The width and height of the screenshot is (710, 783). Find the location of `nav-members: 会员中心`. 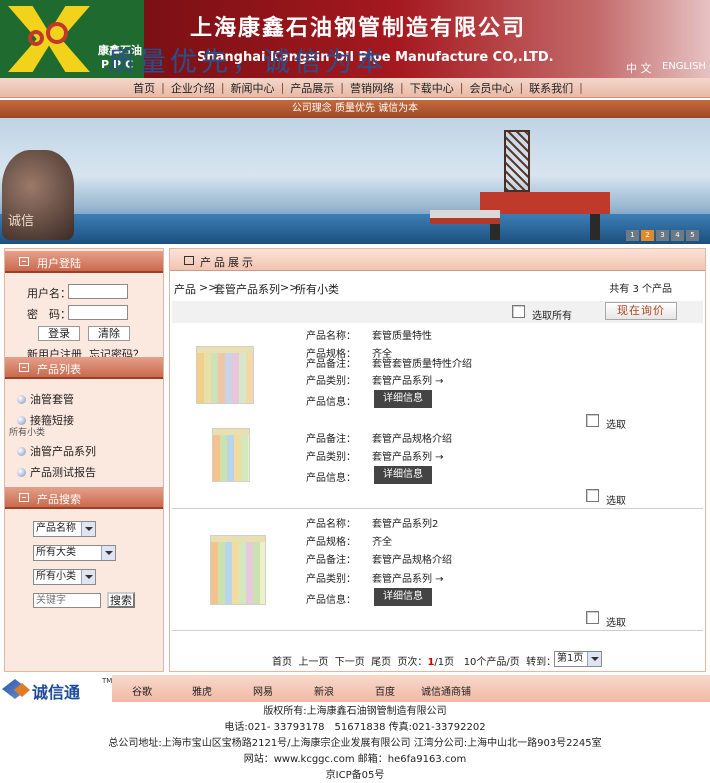

nav-members: 会员中心 is located at coordinates (491, 88).